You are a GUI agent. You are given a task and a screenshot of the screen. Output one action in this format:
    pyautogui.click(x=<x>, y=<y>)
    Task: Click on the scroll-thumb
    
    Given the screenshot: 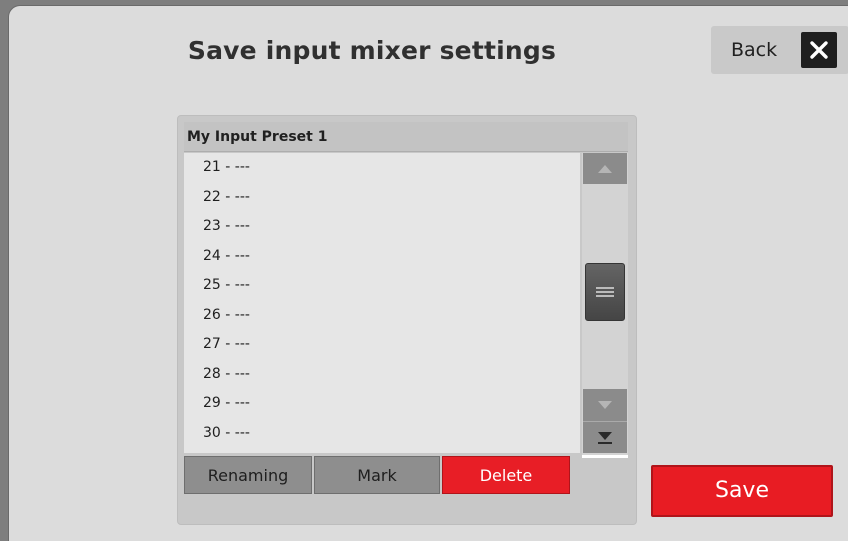 What is the action you would take?
    pyautogui.click(x=605, y=292)
    